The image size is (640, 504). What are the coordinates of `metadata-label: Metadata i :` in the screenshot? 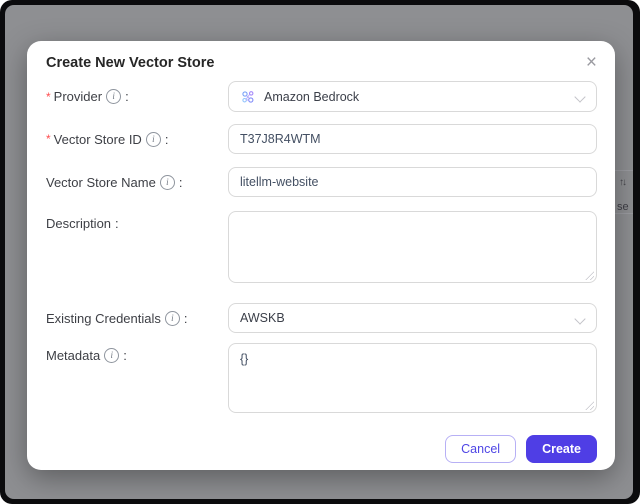 It's located at (137, 353).